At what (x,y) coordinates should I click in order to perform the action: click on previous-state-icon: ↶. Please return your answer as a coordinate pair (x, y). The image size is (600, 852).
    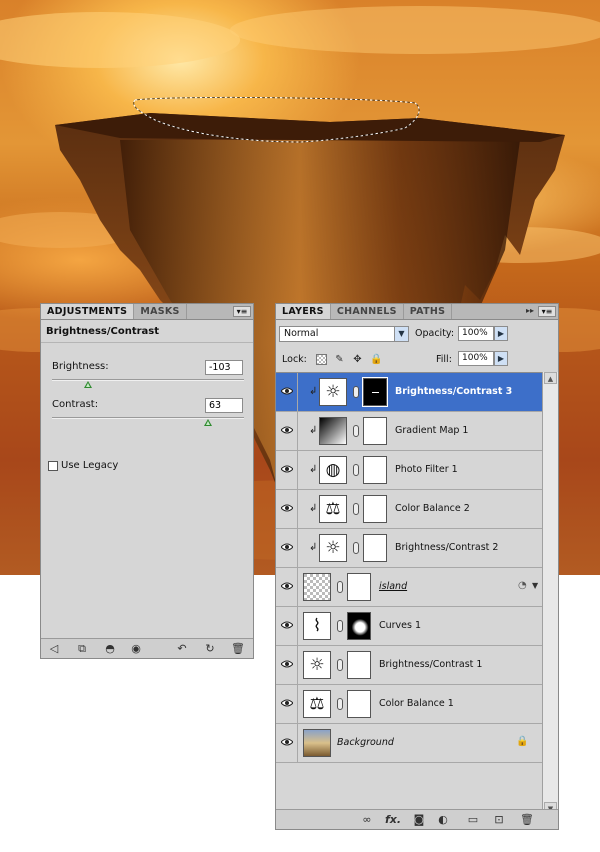
    Looking at the image, I should click on (182, 649).